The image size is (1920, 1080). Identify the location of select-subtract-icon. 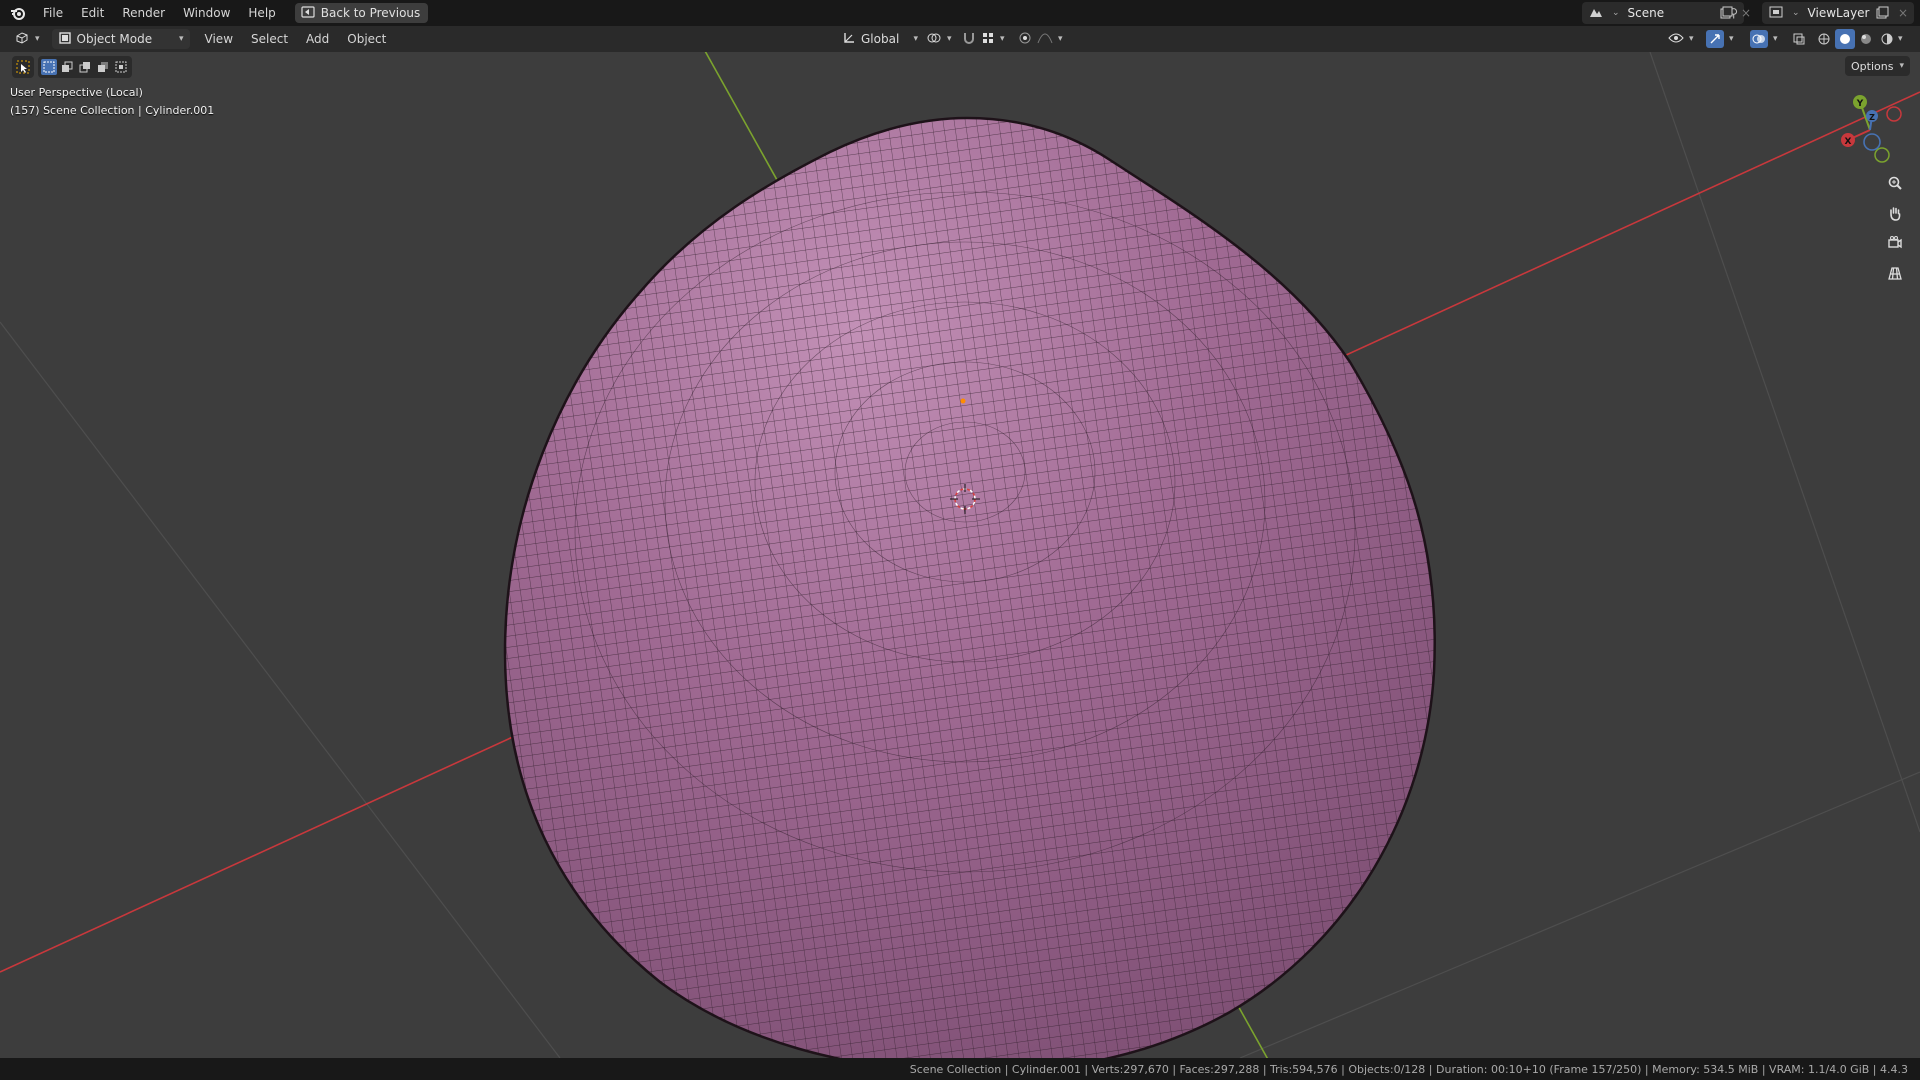
(85, 67).